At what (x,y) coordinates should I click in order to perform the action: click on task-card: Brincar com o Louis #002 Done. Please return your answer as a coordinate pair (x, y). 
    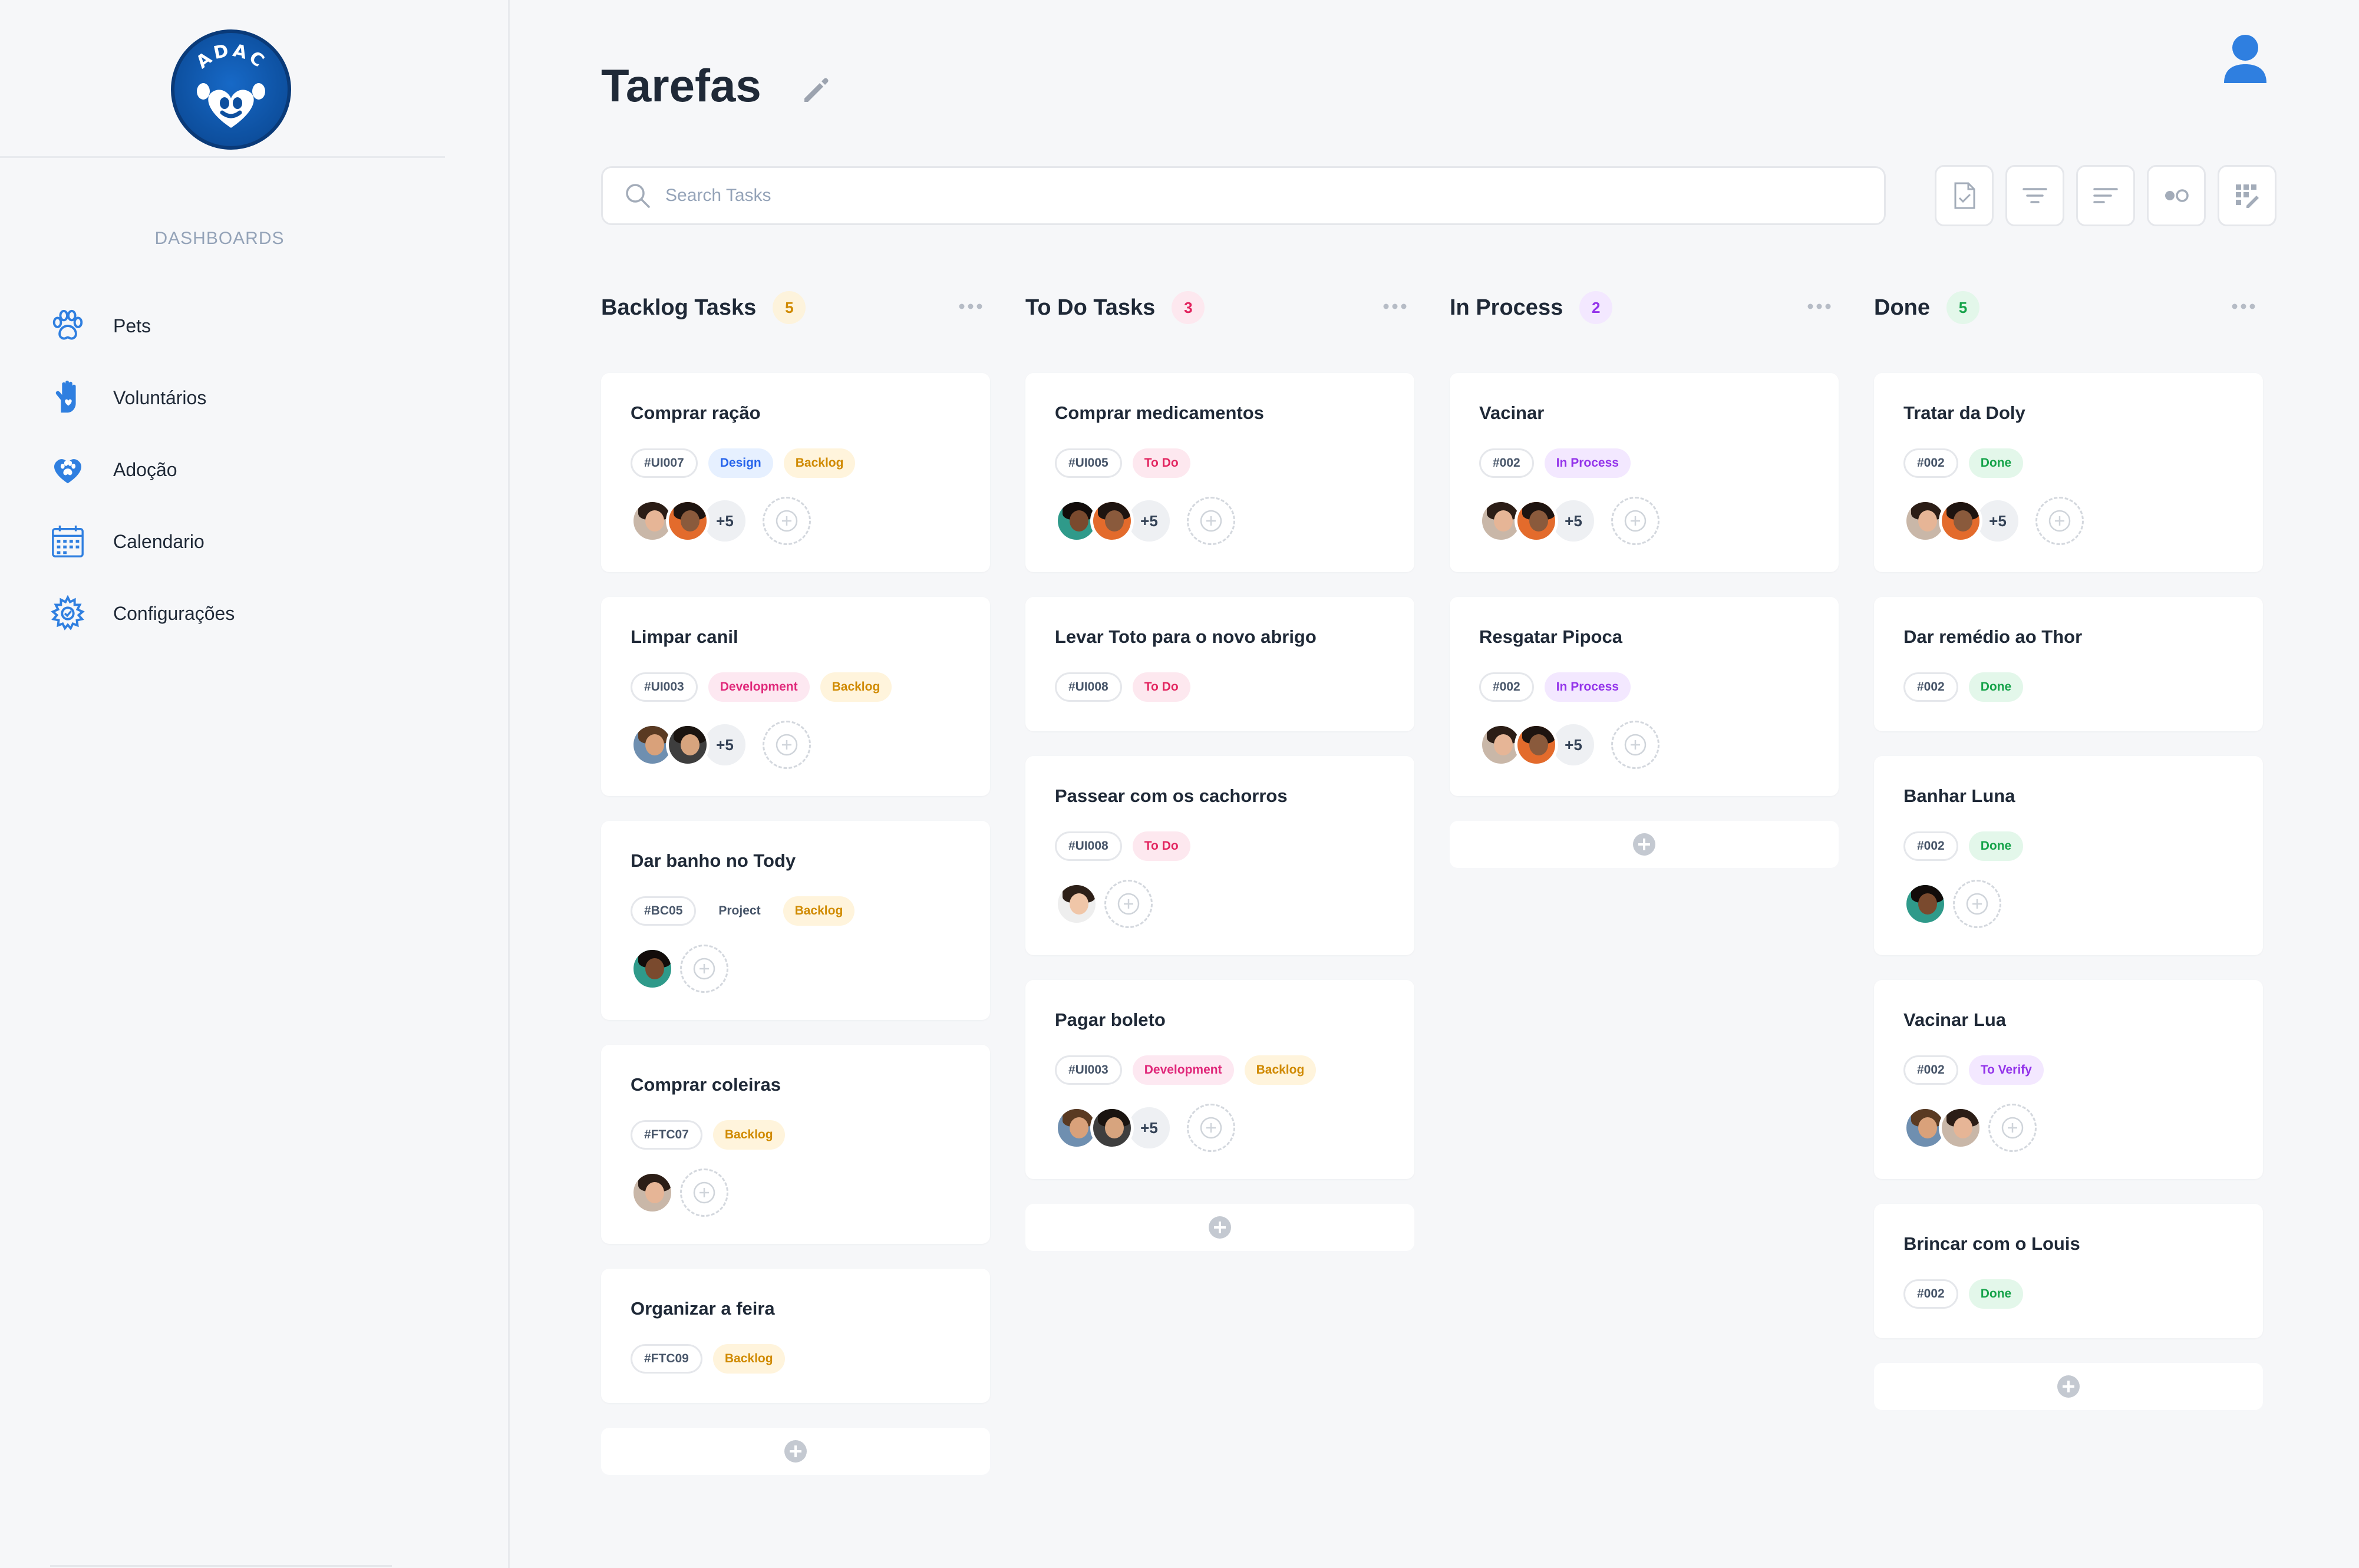
    Looking at the image, I should click on (2068, 1271).